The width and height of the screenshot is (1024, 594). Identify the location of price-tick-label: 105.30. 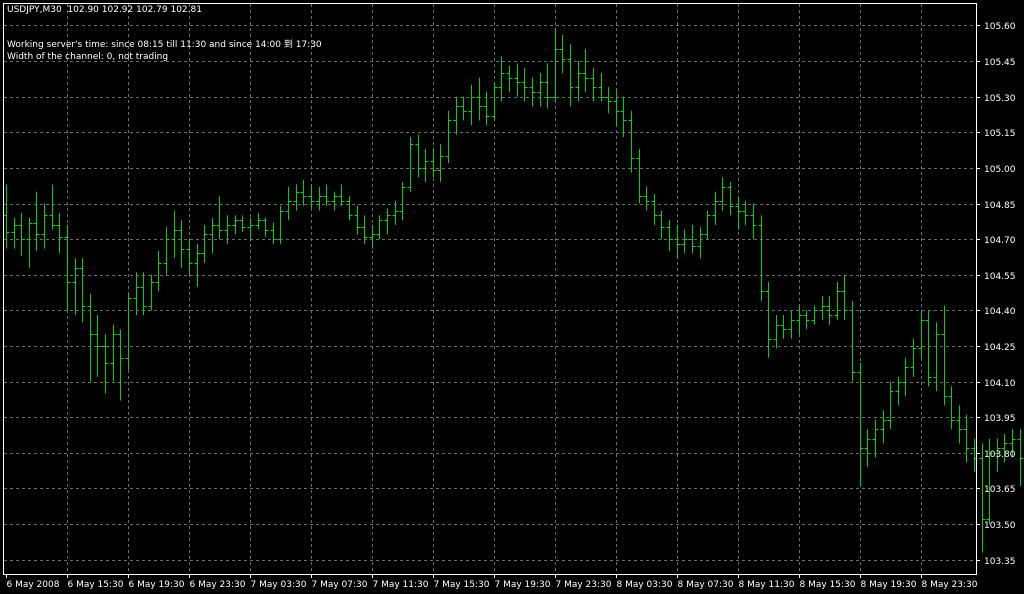
(1000, 99).